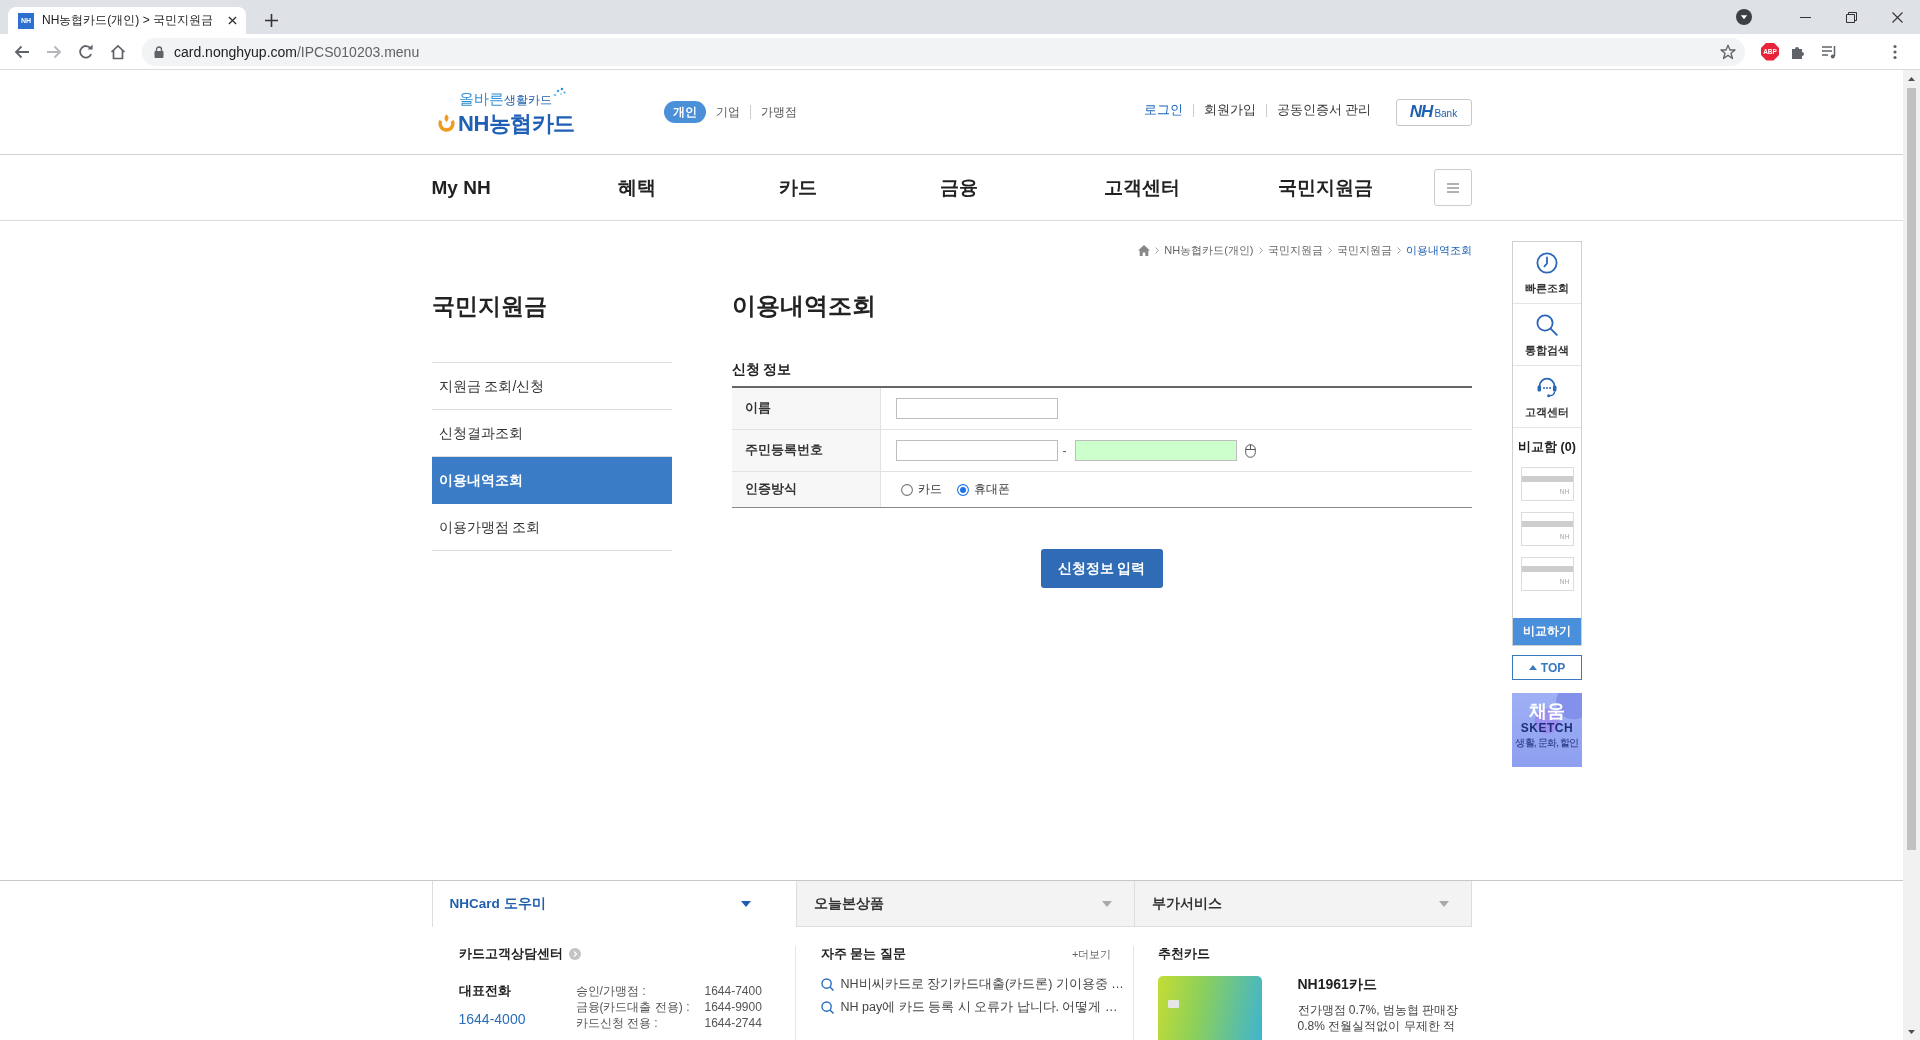 This screenshot has height=1040, width=1920. I want to click on section-title: 신청 정보, so click(762, 370).